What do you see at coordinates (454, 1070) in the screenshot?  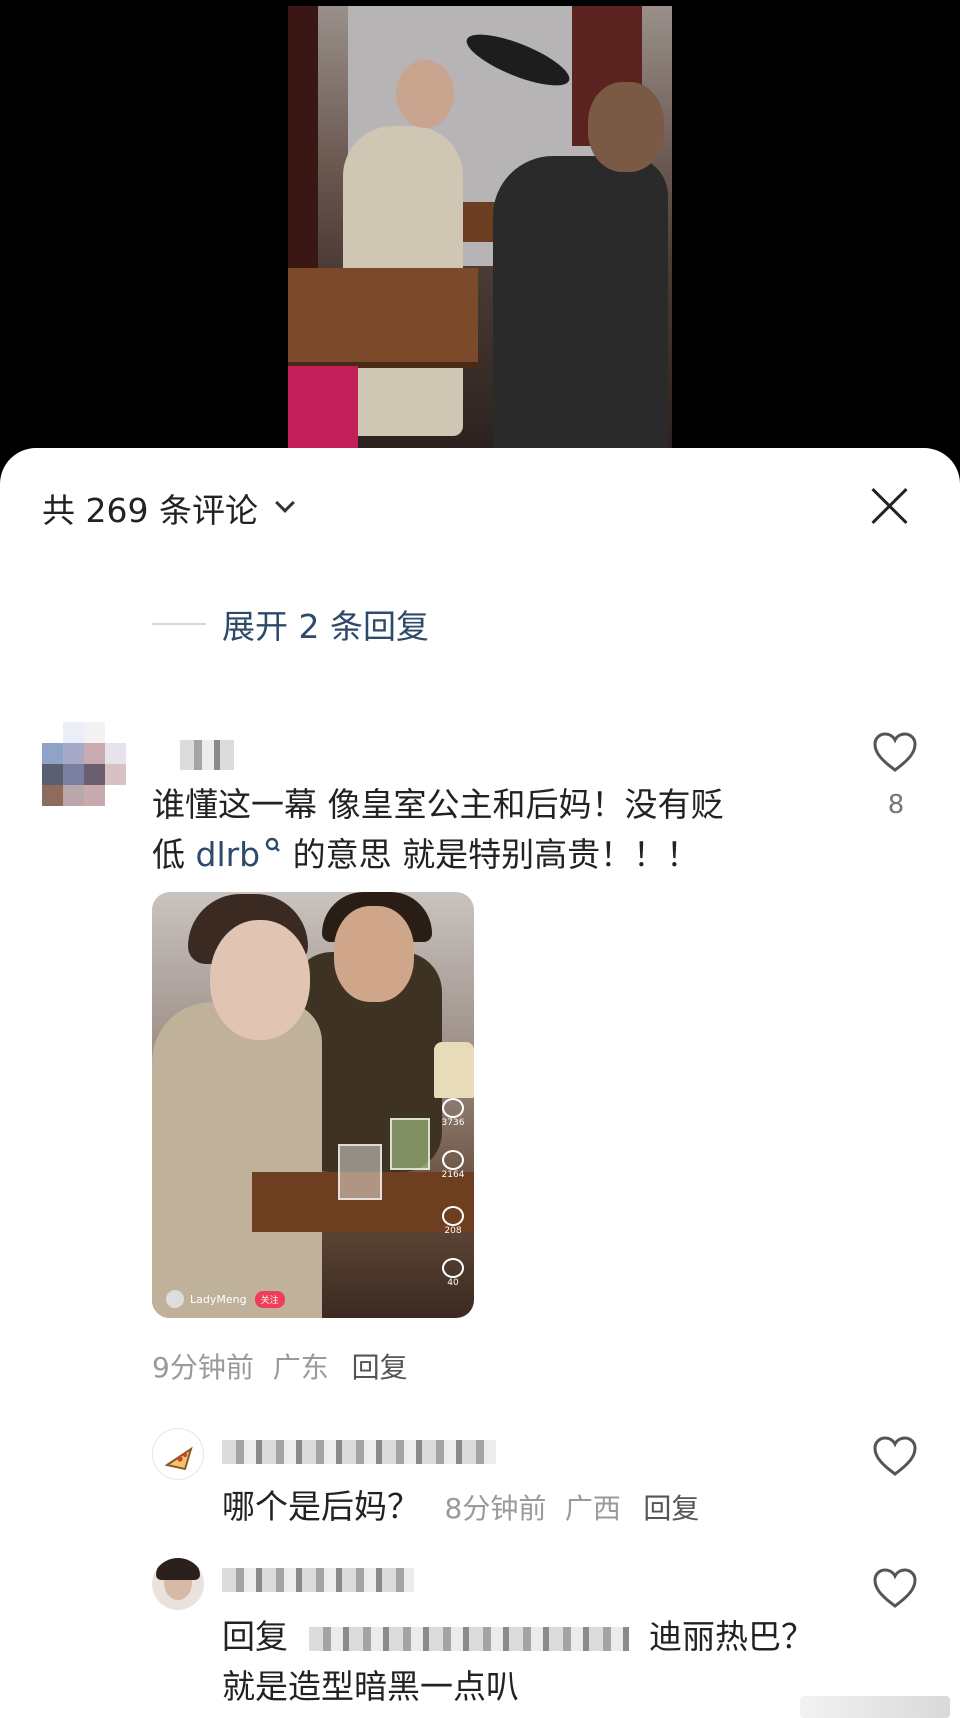 I see `embed-lamp` at bounding box center [454, 1070].